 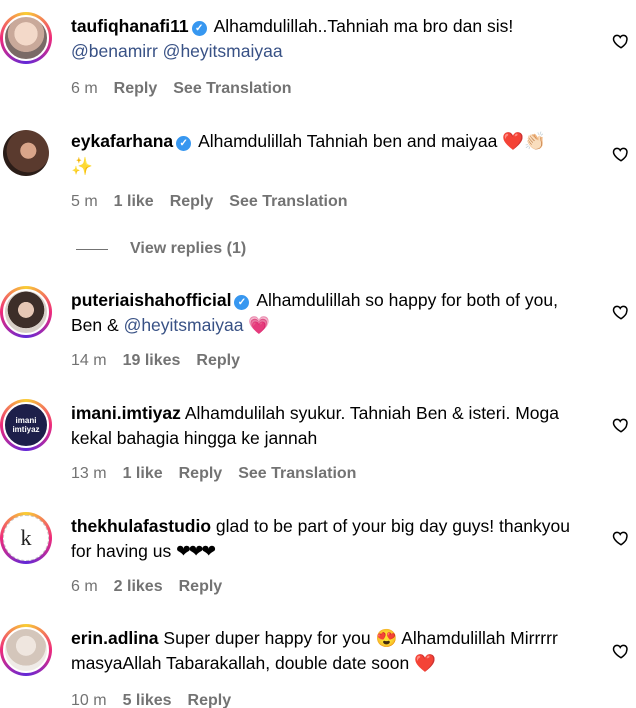 What do you see at coordinates (84, 201) in the screenshot?
I see `comment-time: 5 m` at bounding box center [84, 201].